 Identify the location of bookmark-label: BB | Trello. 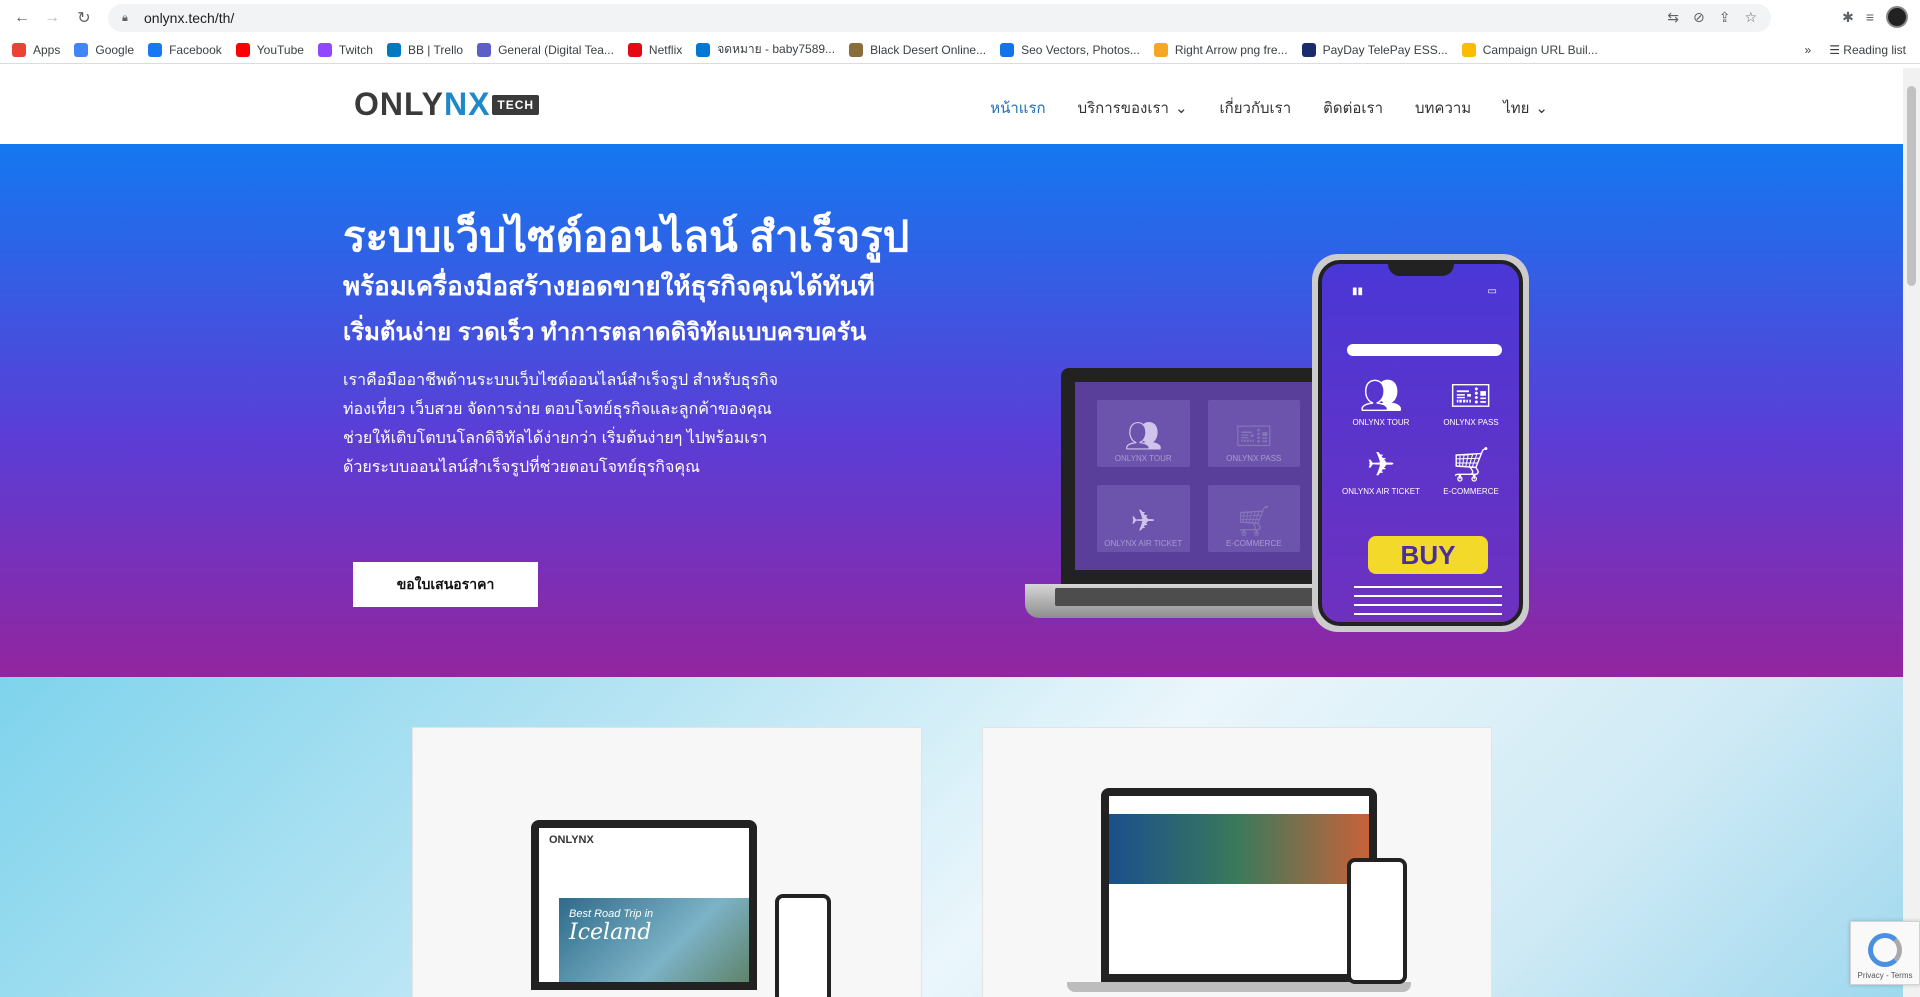
(435, 49).